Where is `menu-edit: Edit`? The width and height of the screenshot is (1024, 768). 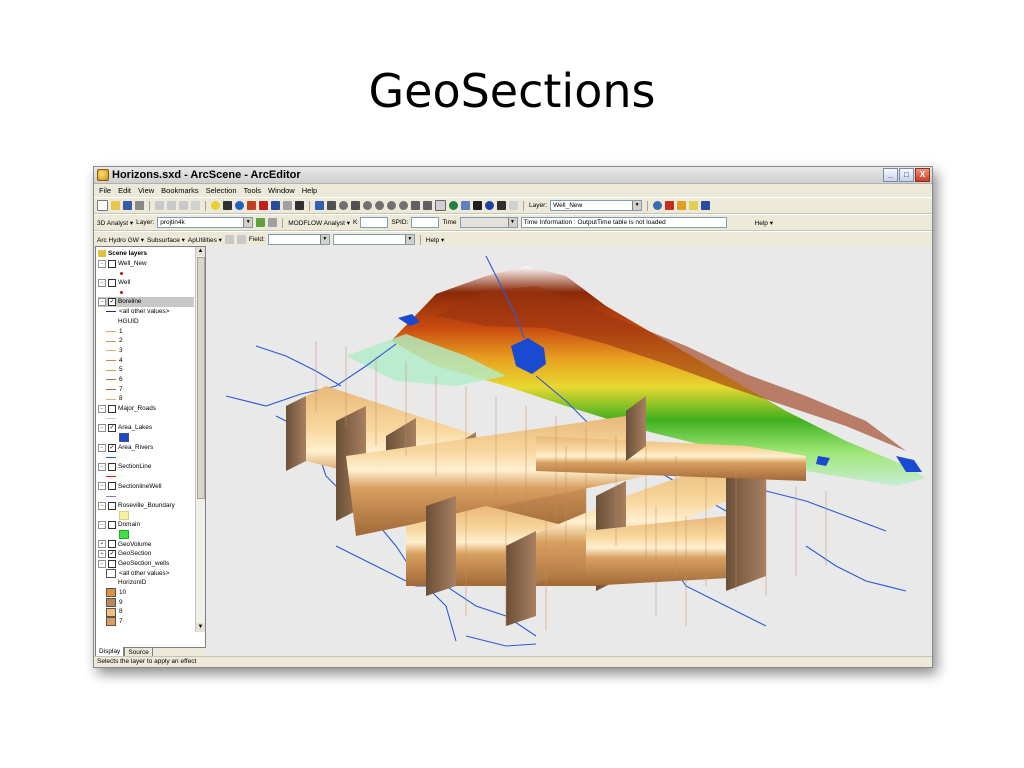
menu-edit: Edit is located at coordinates (124, 190).